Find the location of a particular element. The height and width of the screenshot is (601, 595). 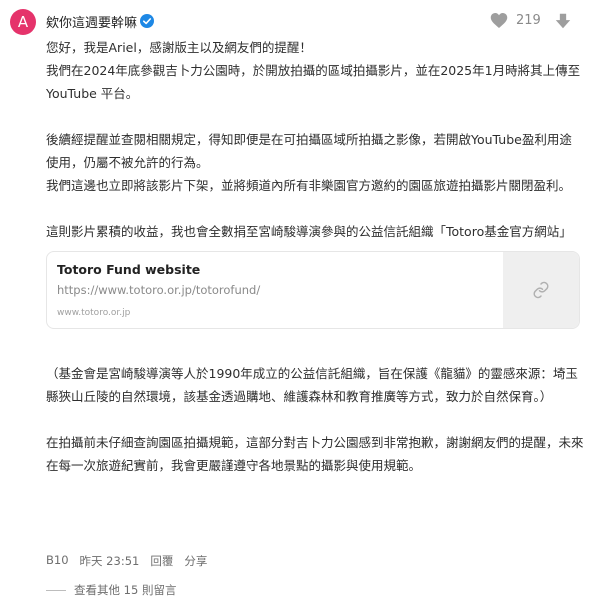

timestamp: 昨天 23:51 is located at coordinates (109, 561).